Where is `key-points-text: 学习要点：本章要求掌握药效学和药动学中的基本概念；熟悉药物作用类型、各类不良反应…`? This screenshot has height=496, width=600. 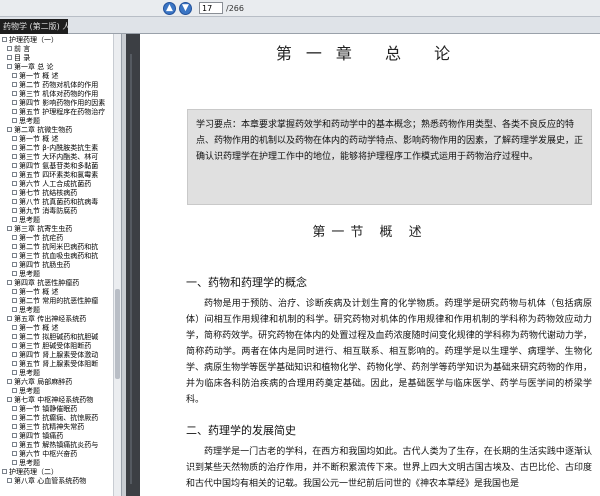 key-points-text: 学习要点：本章要求掌握药效学和药动学中的基本概念；熟悉药物作用类型、各类不良反应… is located at coordinates (390, 141).